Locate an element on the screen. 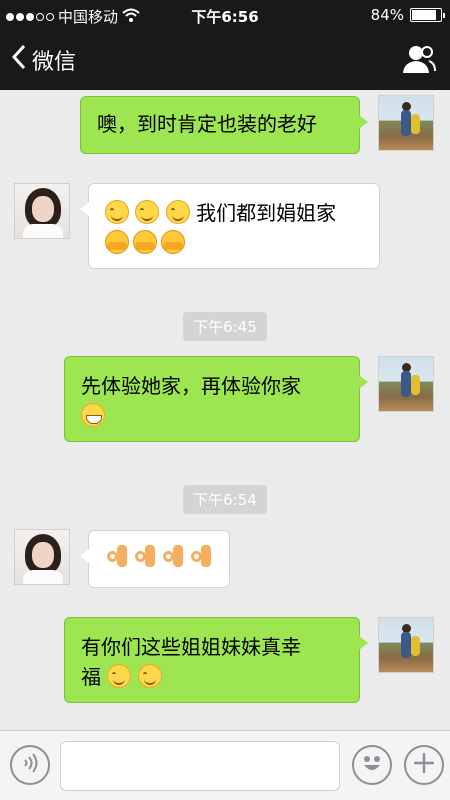 The image size is (450, 800). plus-icon is located at coordinates (424, 765).